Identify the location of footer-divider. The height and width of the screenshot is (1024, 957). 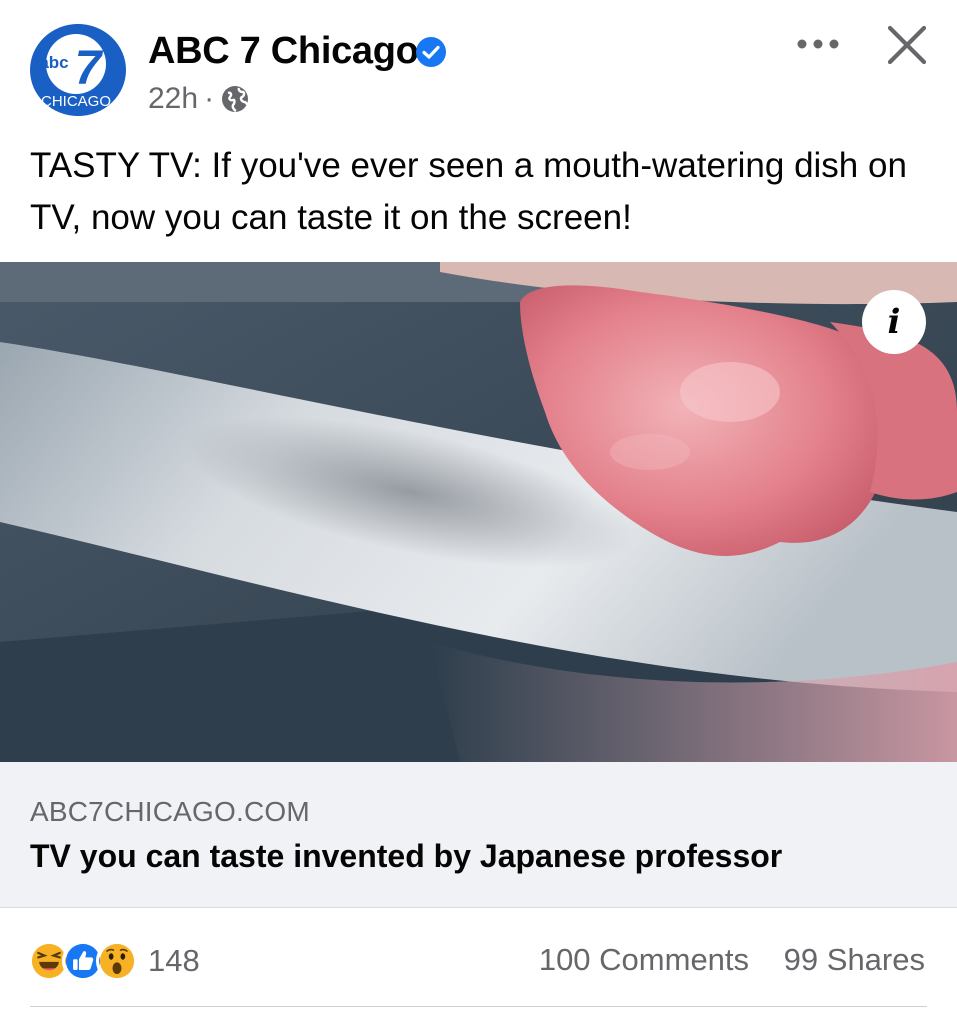
(478, 1006).